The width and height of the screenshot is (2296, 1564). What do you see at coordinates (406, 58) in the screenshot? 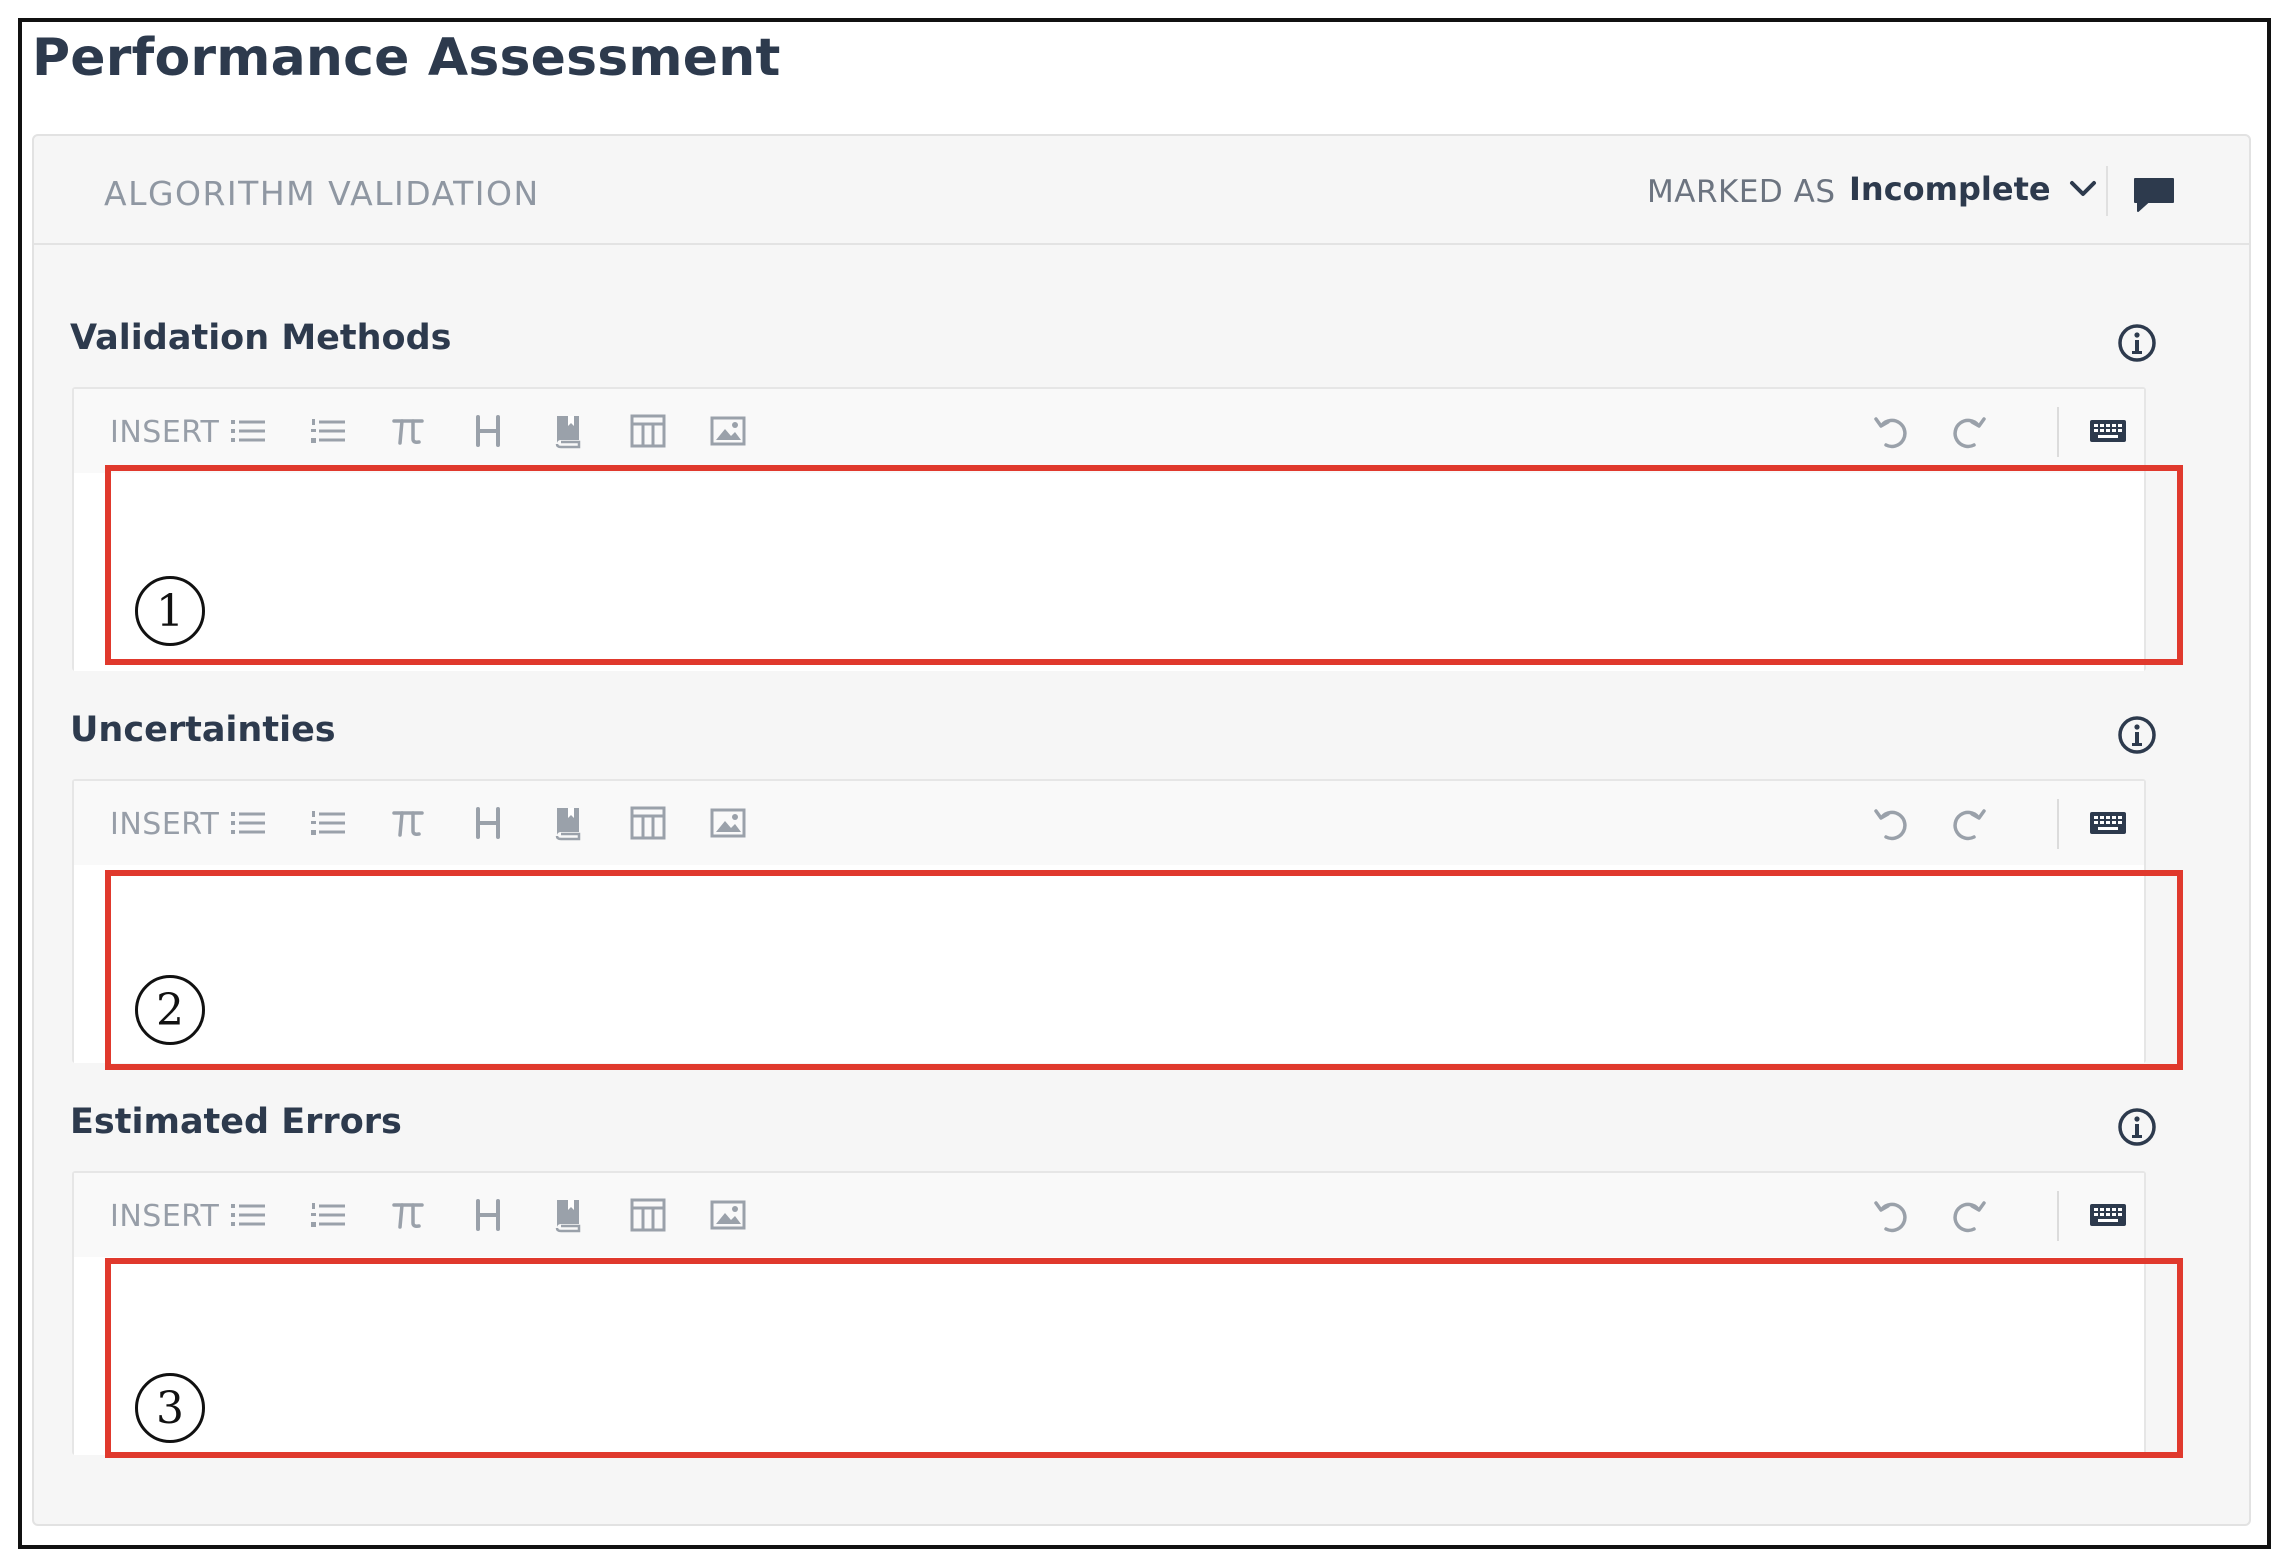
I see `page-title: Performance Assessment` at bounding box center [406, 58].